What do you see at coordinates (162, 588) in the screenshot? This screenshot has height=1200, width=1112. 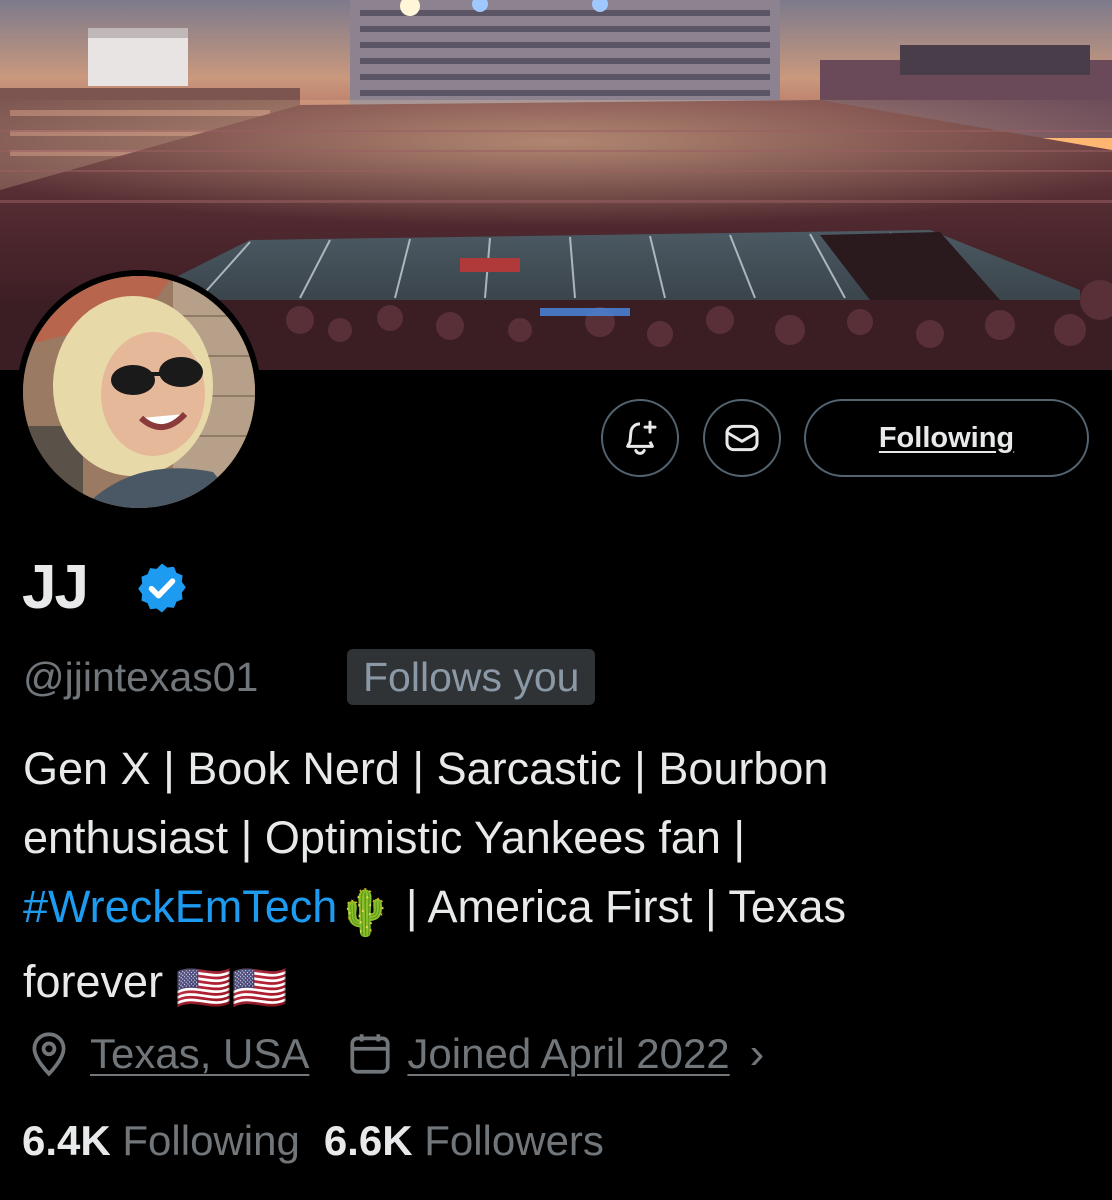 I see `verified-badge-icon` at bounding box center [162, 588].